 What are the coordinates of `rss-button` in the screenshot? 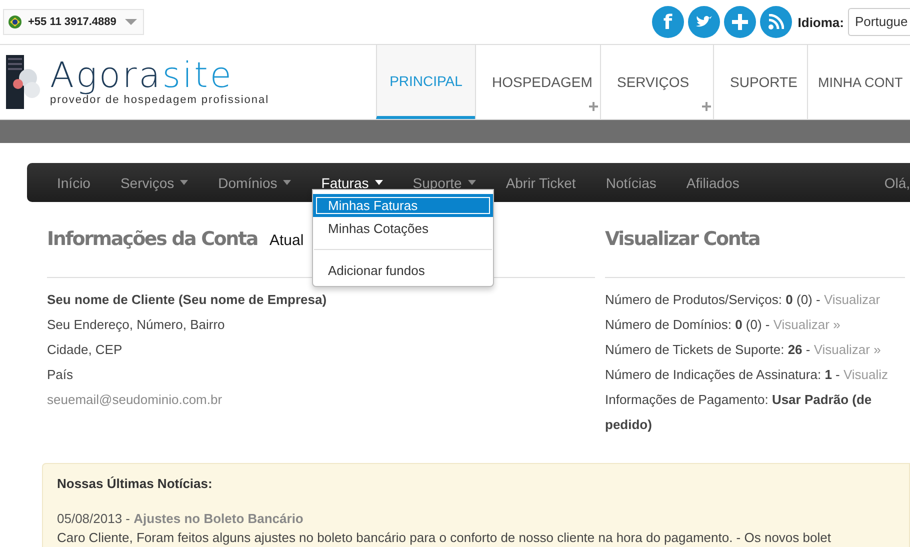 It's located at (776, 22).